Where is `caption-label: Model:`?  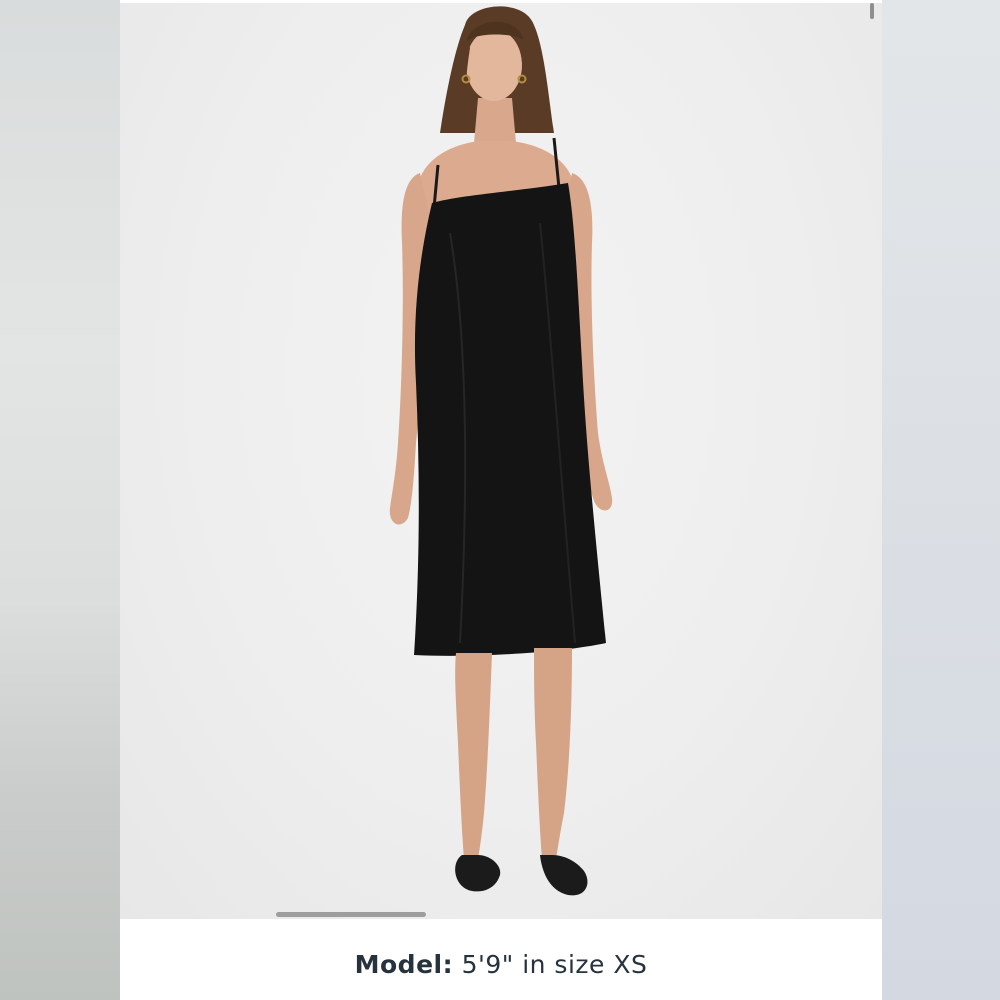
caption-label: Model: is located at coordinates (404, 964).